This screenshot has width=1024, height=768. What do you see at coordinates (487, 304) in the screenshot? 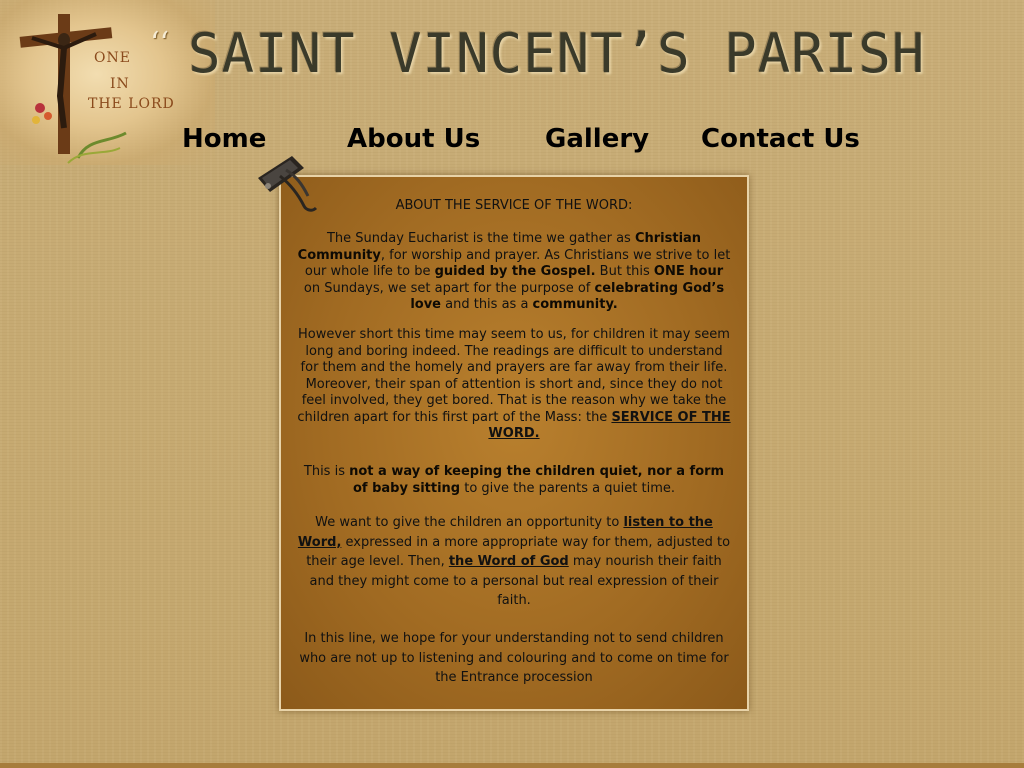
I see `text: and this as a` at bounding box center [487, 304].